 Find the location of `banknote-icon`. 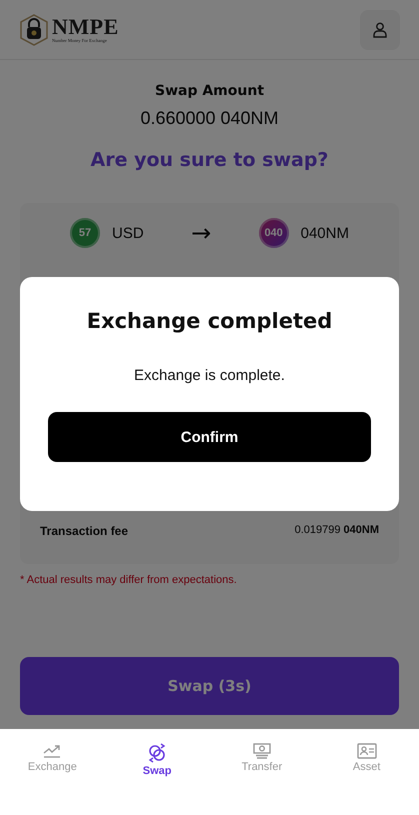

banknote-icon is located at coordinates (261, 751).